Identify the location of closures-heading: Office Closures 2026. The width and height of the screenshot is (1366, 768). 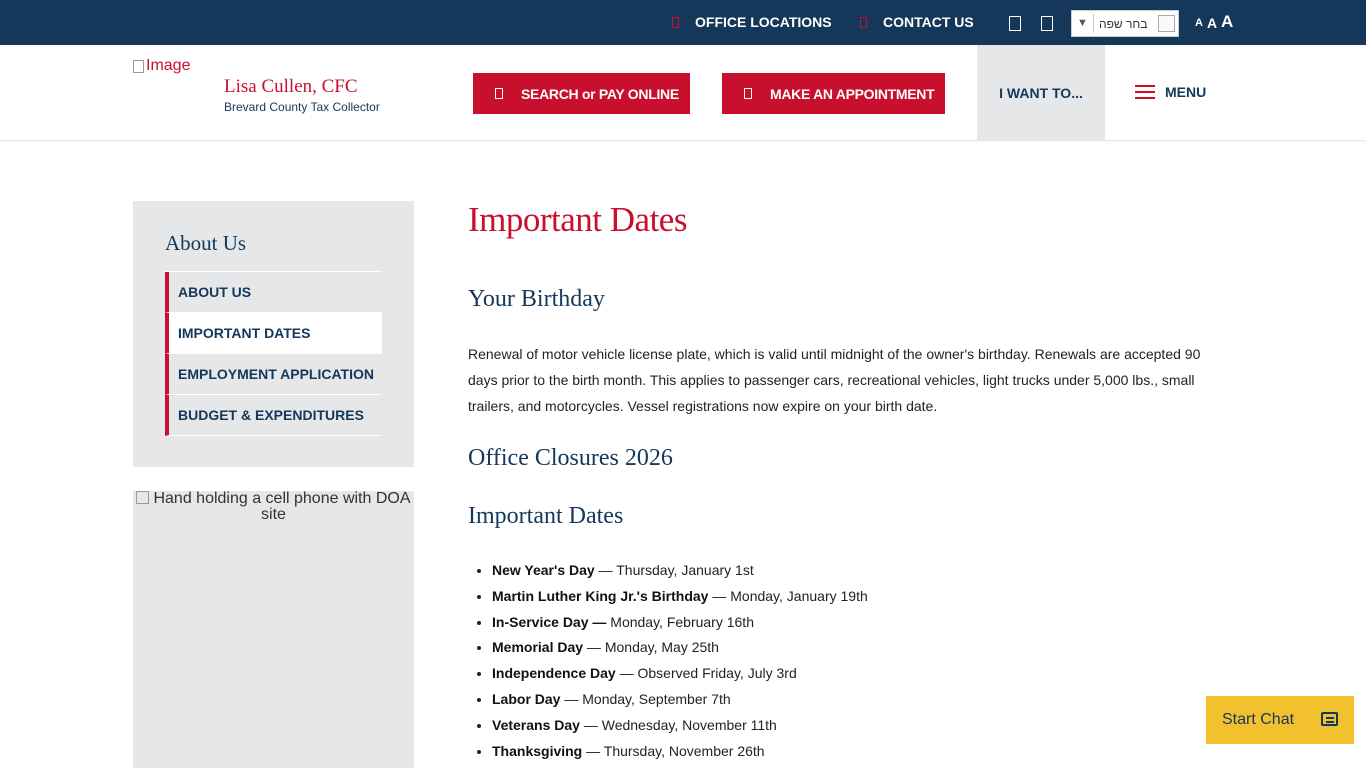
(570, 458).